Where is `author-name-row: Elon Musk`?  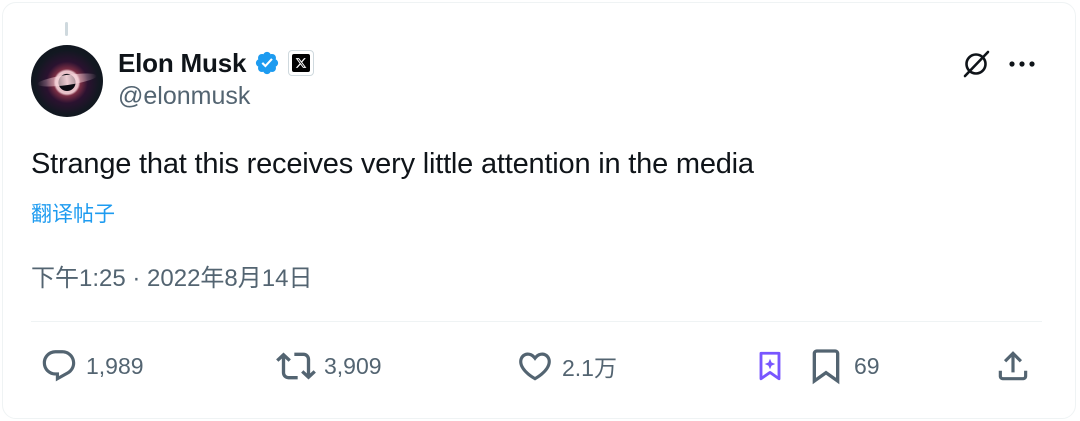 author-name-row: Elon Musk is located at coordinates (216, 63).